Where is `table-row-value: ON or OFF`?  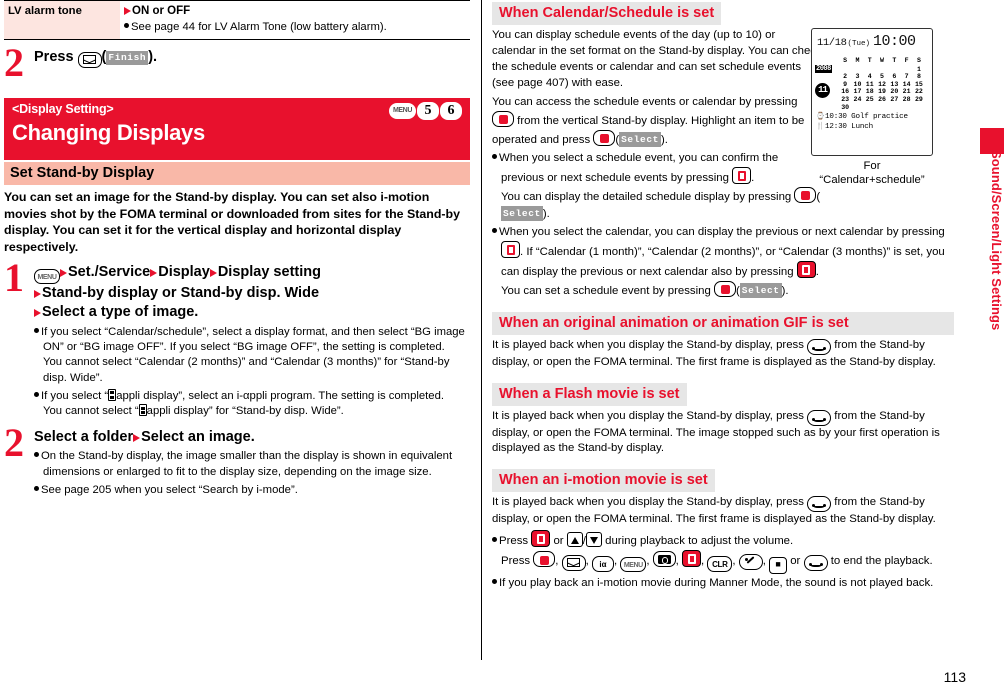
table-row-value: ON or OFF is located at coordinates (295, 11).